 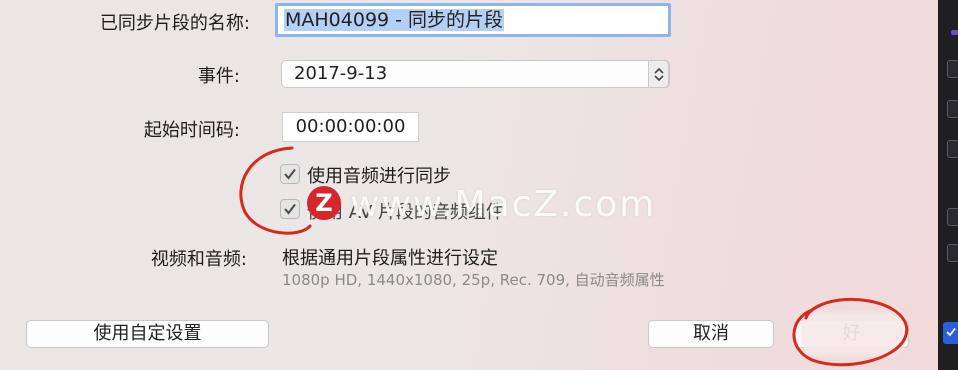 I want to click on start-timecode-field: 00:00:00:00, so click(x=350, y=127).